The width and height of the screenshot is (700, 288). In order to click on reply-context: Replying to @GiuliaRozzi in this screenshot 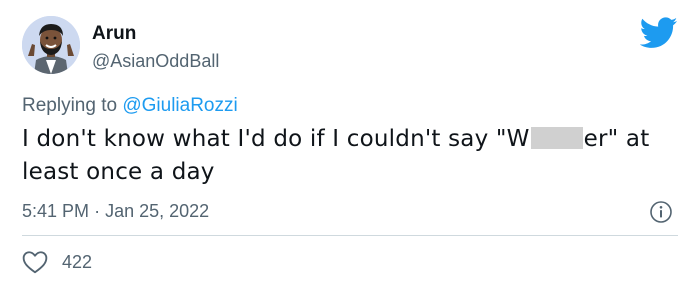, I will do `click(130, 106)`.